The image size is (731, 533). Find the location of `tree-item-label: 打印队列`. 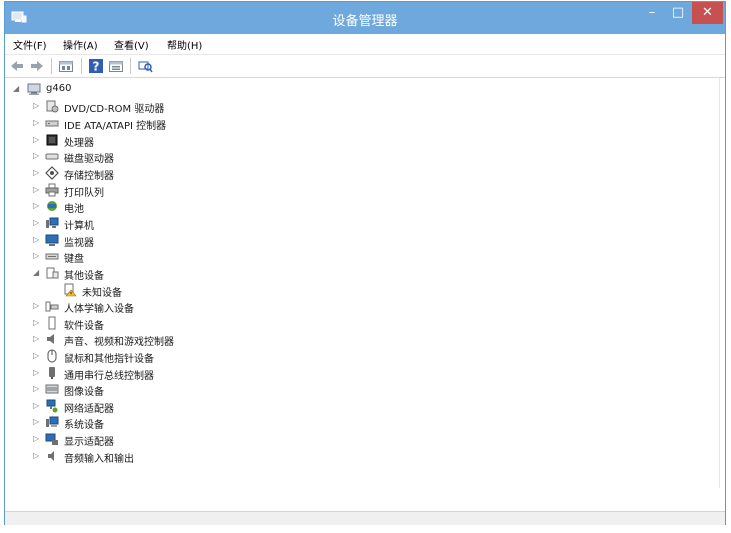

tree-item-label: 打印队列 is located at coordinates (84, 193).